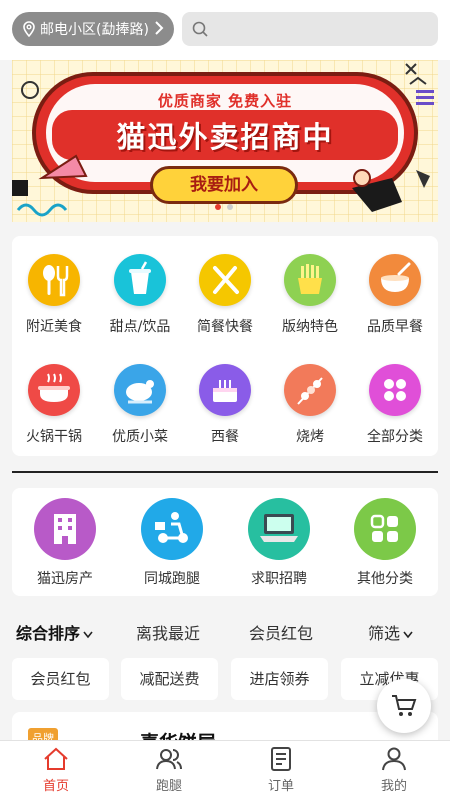 This screenshot has width=450, height=800. I want to click on service-label: 同城跑腿, so click(172, 579).